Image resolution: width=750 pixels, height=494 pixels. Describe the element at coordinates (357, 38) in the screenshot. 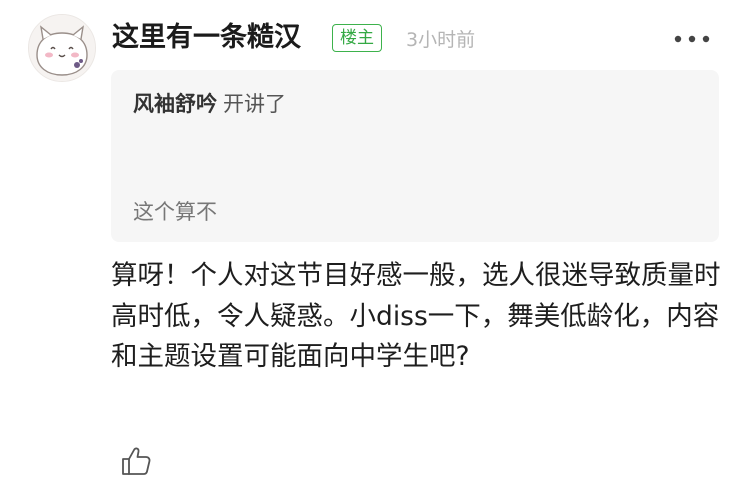

I see `op-badge: 楼主` at that location.